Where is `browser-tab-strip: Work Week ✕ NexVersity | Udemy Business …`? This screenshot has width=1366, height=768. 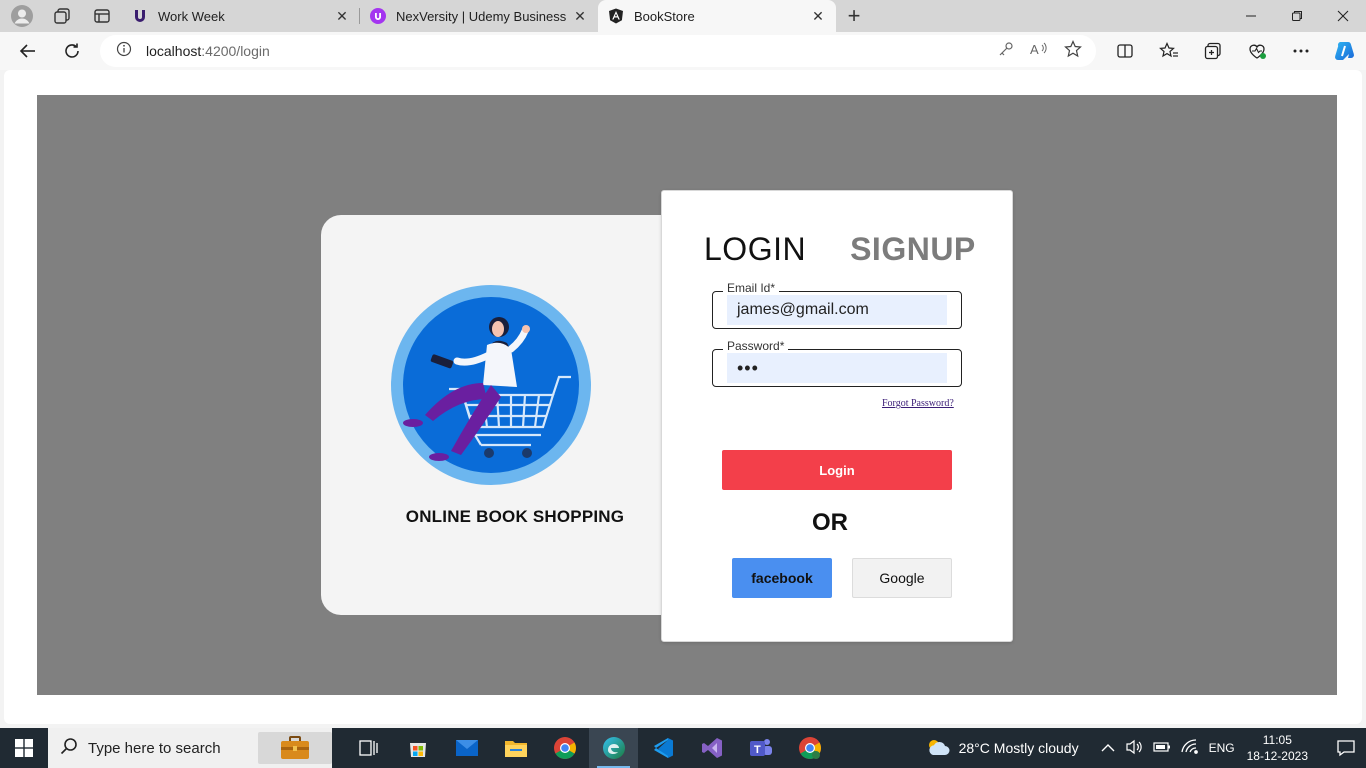 browser-tab-strip: Work Week ✕ NexVersity | Udemy Business … is located at coordinates (683, 16).